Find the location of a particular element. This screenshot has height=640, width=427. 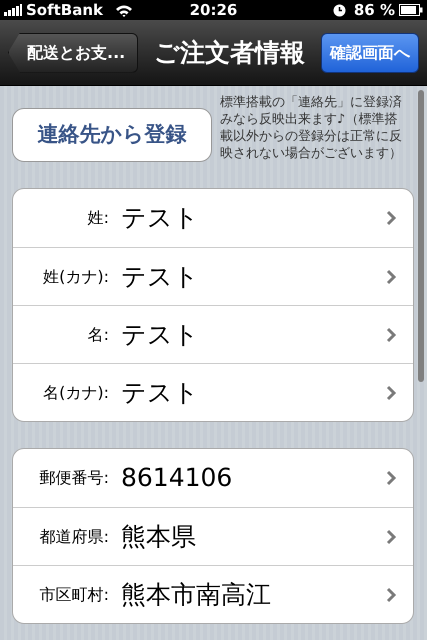

form-row: 姓: テスト is located at coordinates (213, 218).